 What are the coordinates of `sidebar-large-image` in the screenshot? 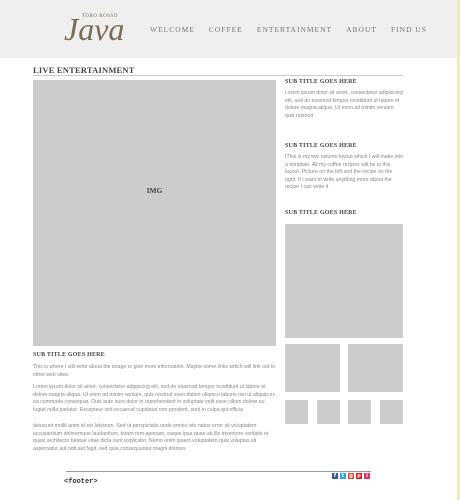 It's located at (344, 281).